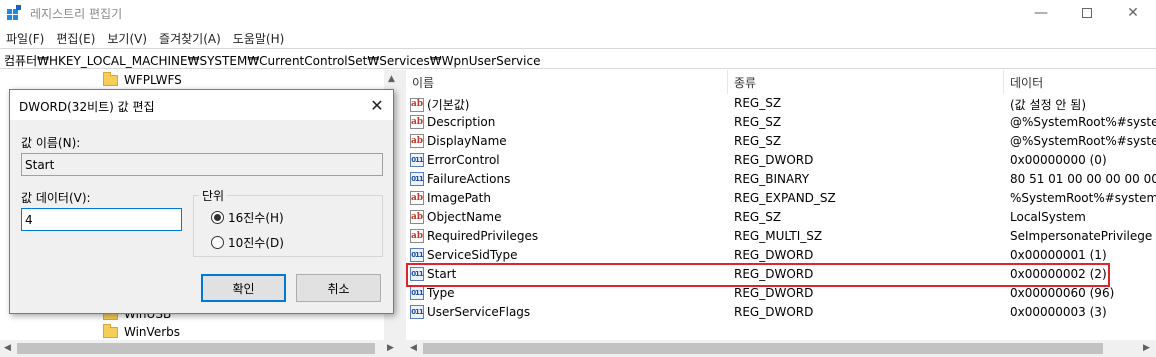 Image resolution: width=1156 pixels, height=357 pixels. What do you see at coordinates (256, 218) in the screenshot?
I see `hex-radio-label: 16진수(H)` at bounding box center [256, 218].